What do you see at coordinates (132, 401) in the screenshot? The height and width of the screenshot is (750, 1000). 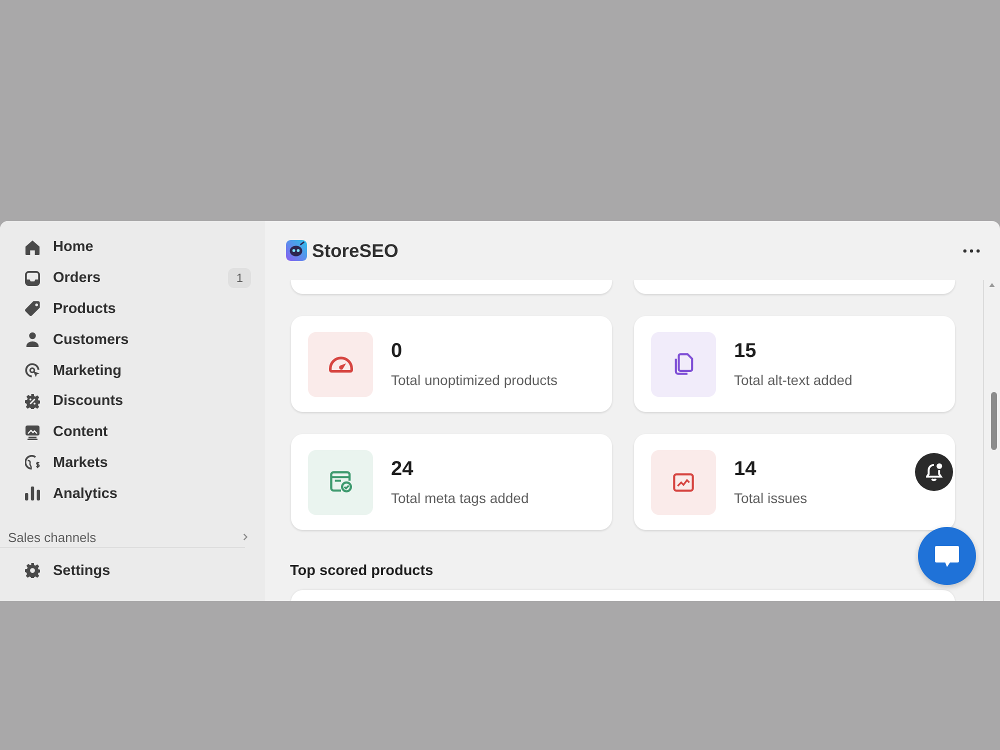 I see `sidebar-item: Discounts` at bounding box center [132, 401].